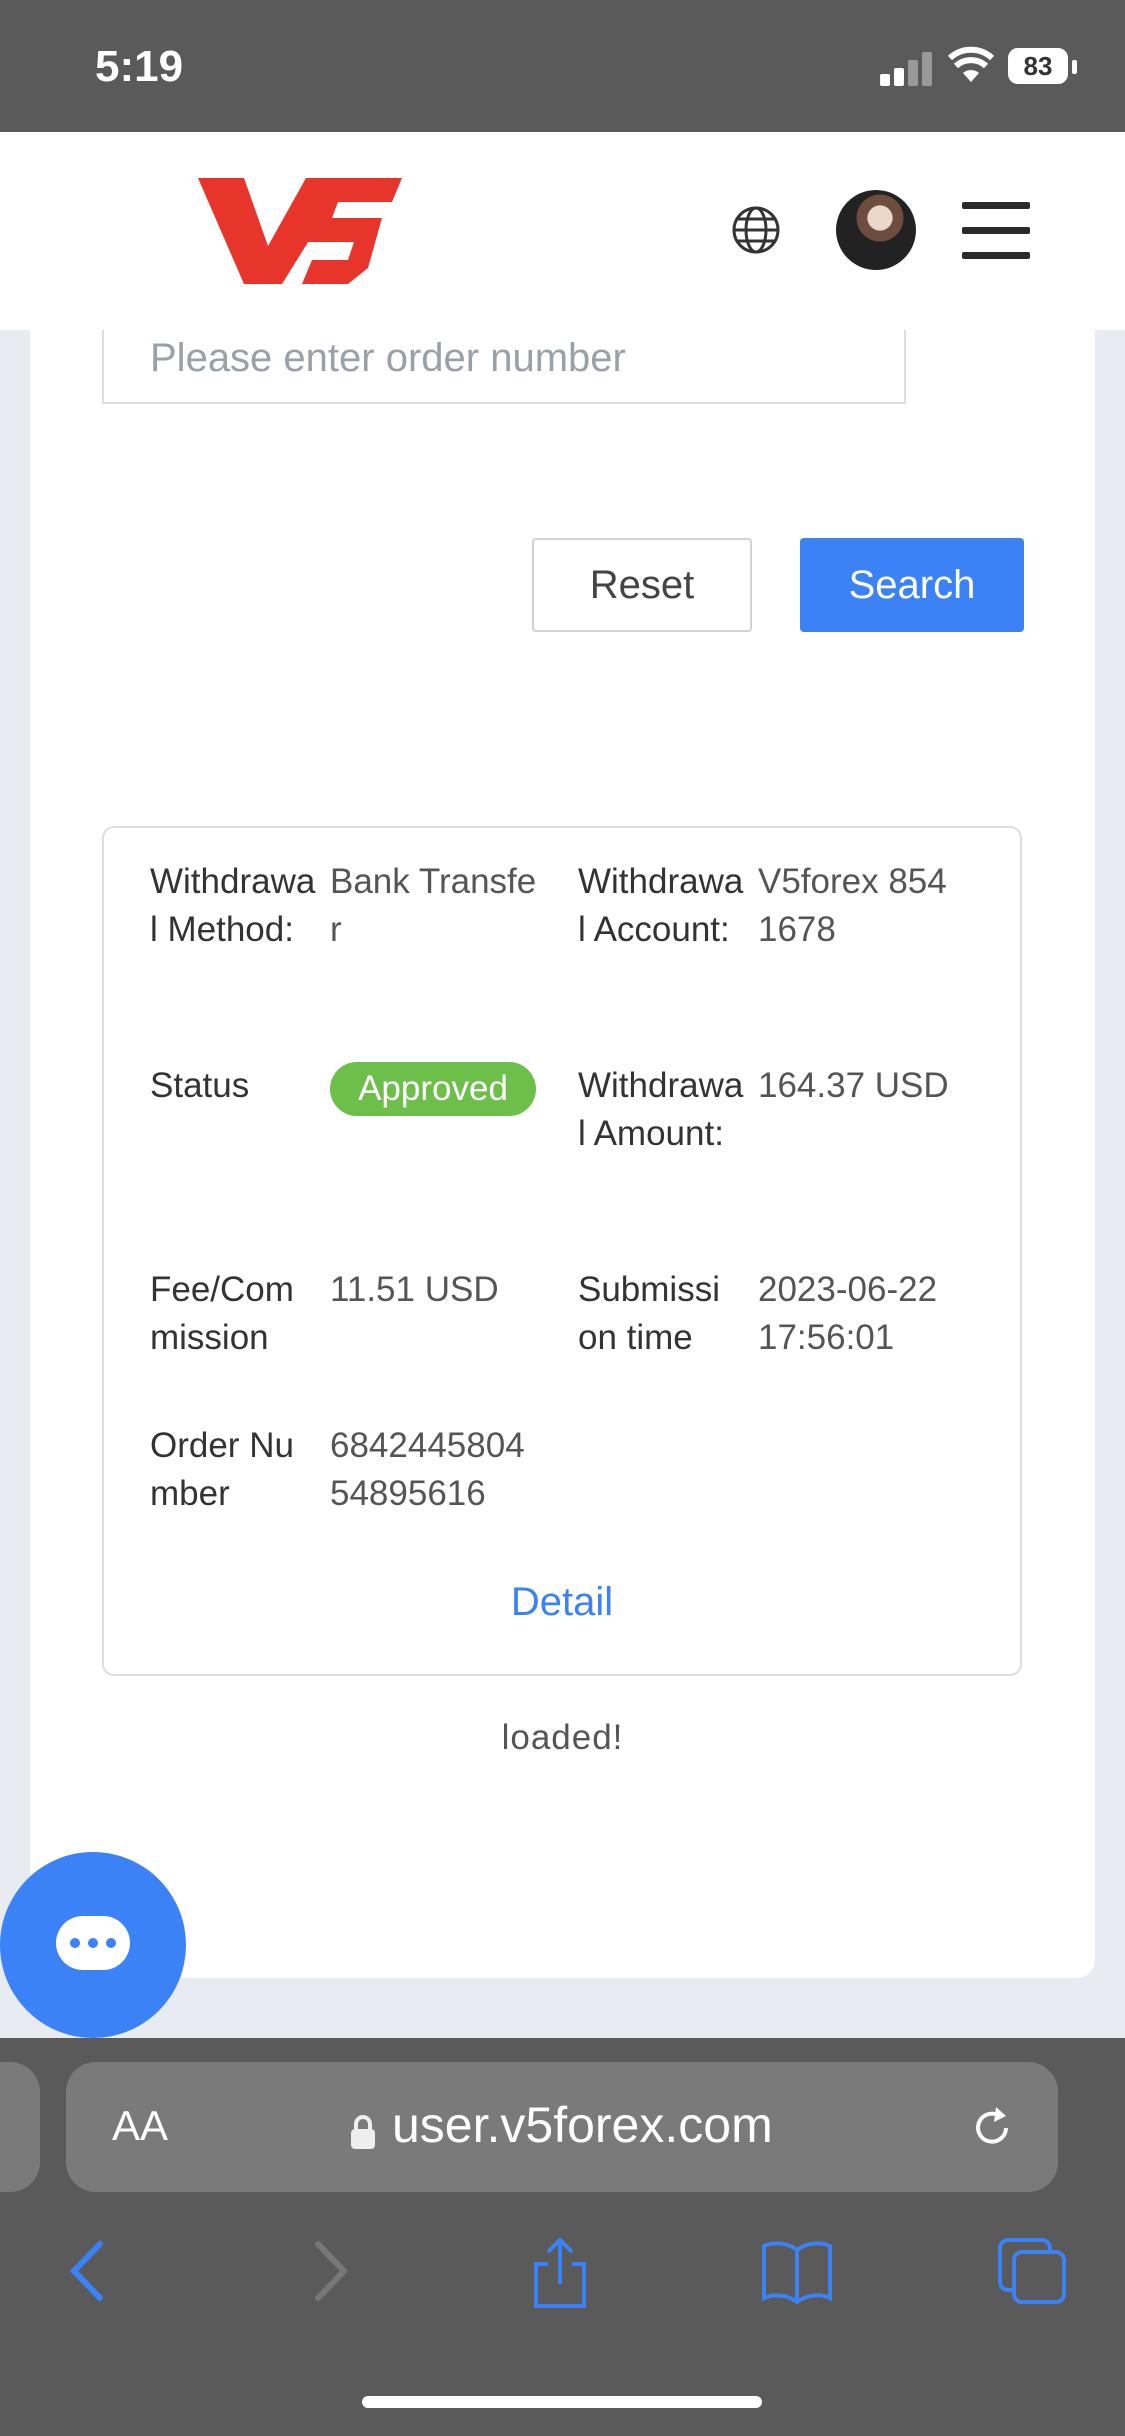  I want to click on battery-icon: 83, so click(1038, 66).